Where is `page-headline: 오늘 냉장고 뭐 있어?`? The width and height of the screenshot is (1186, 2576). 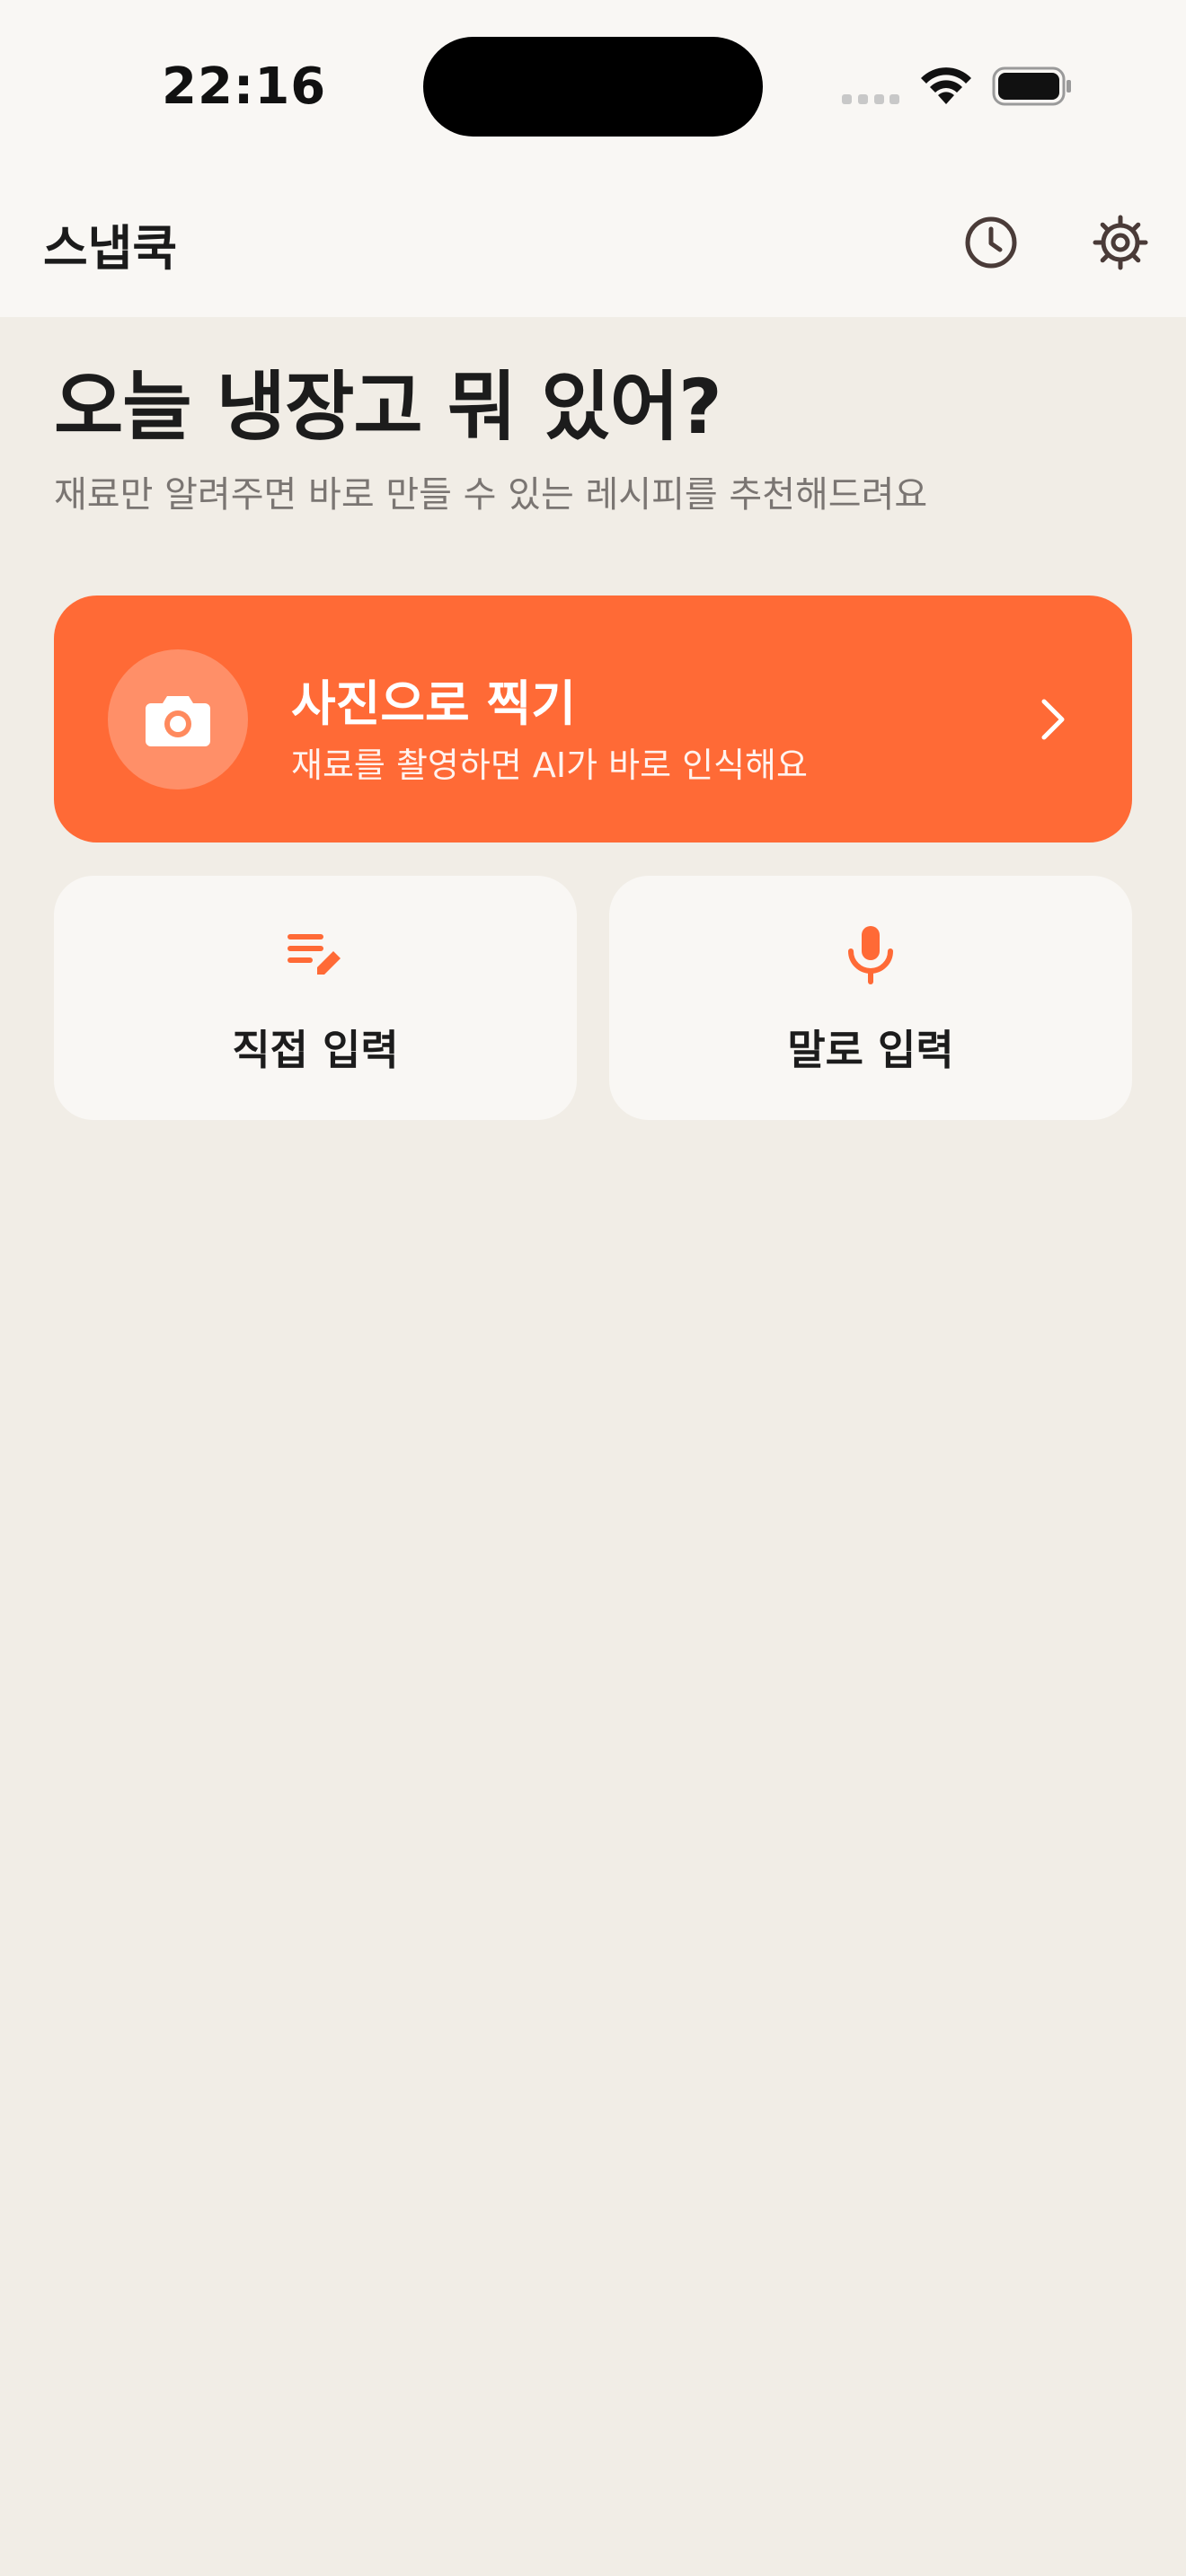 page-headline: 오늘 냉장고 뭐 있어? is located at coordinates (388, 407).